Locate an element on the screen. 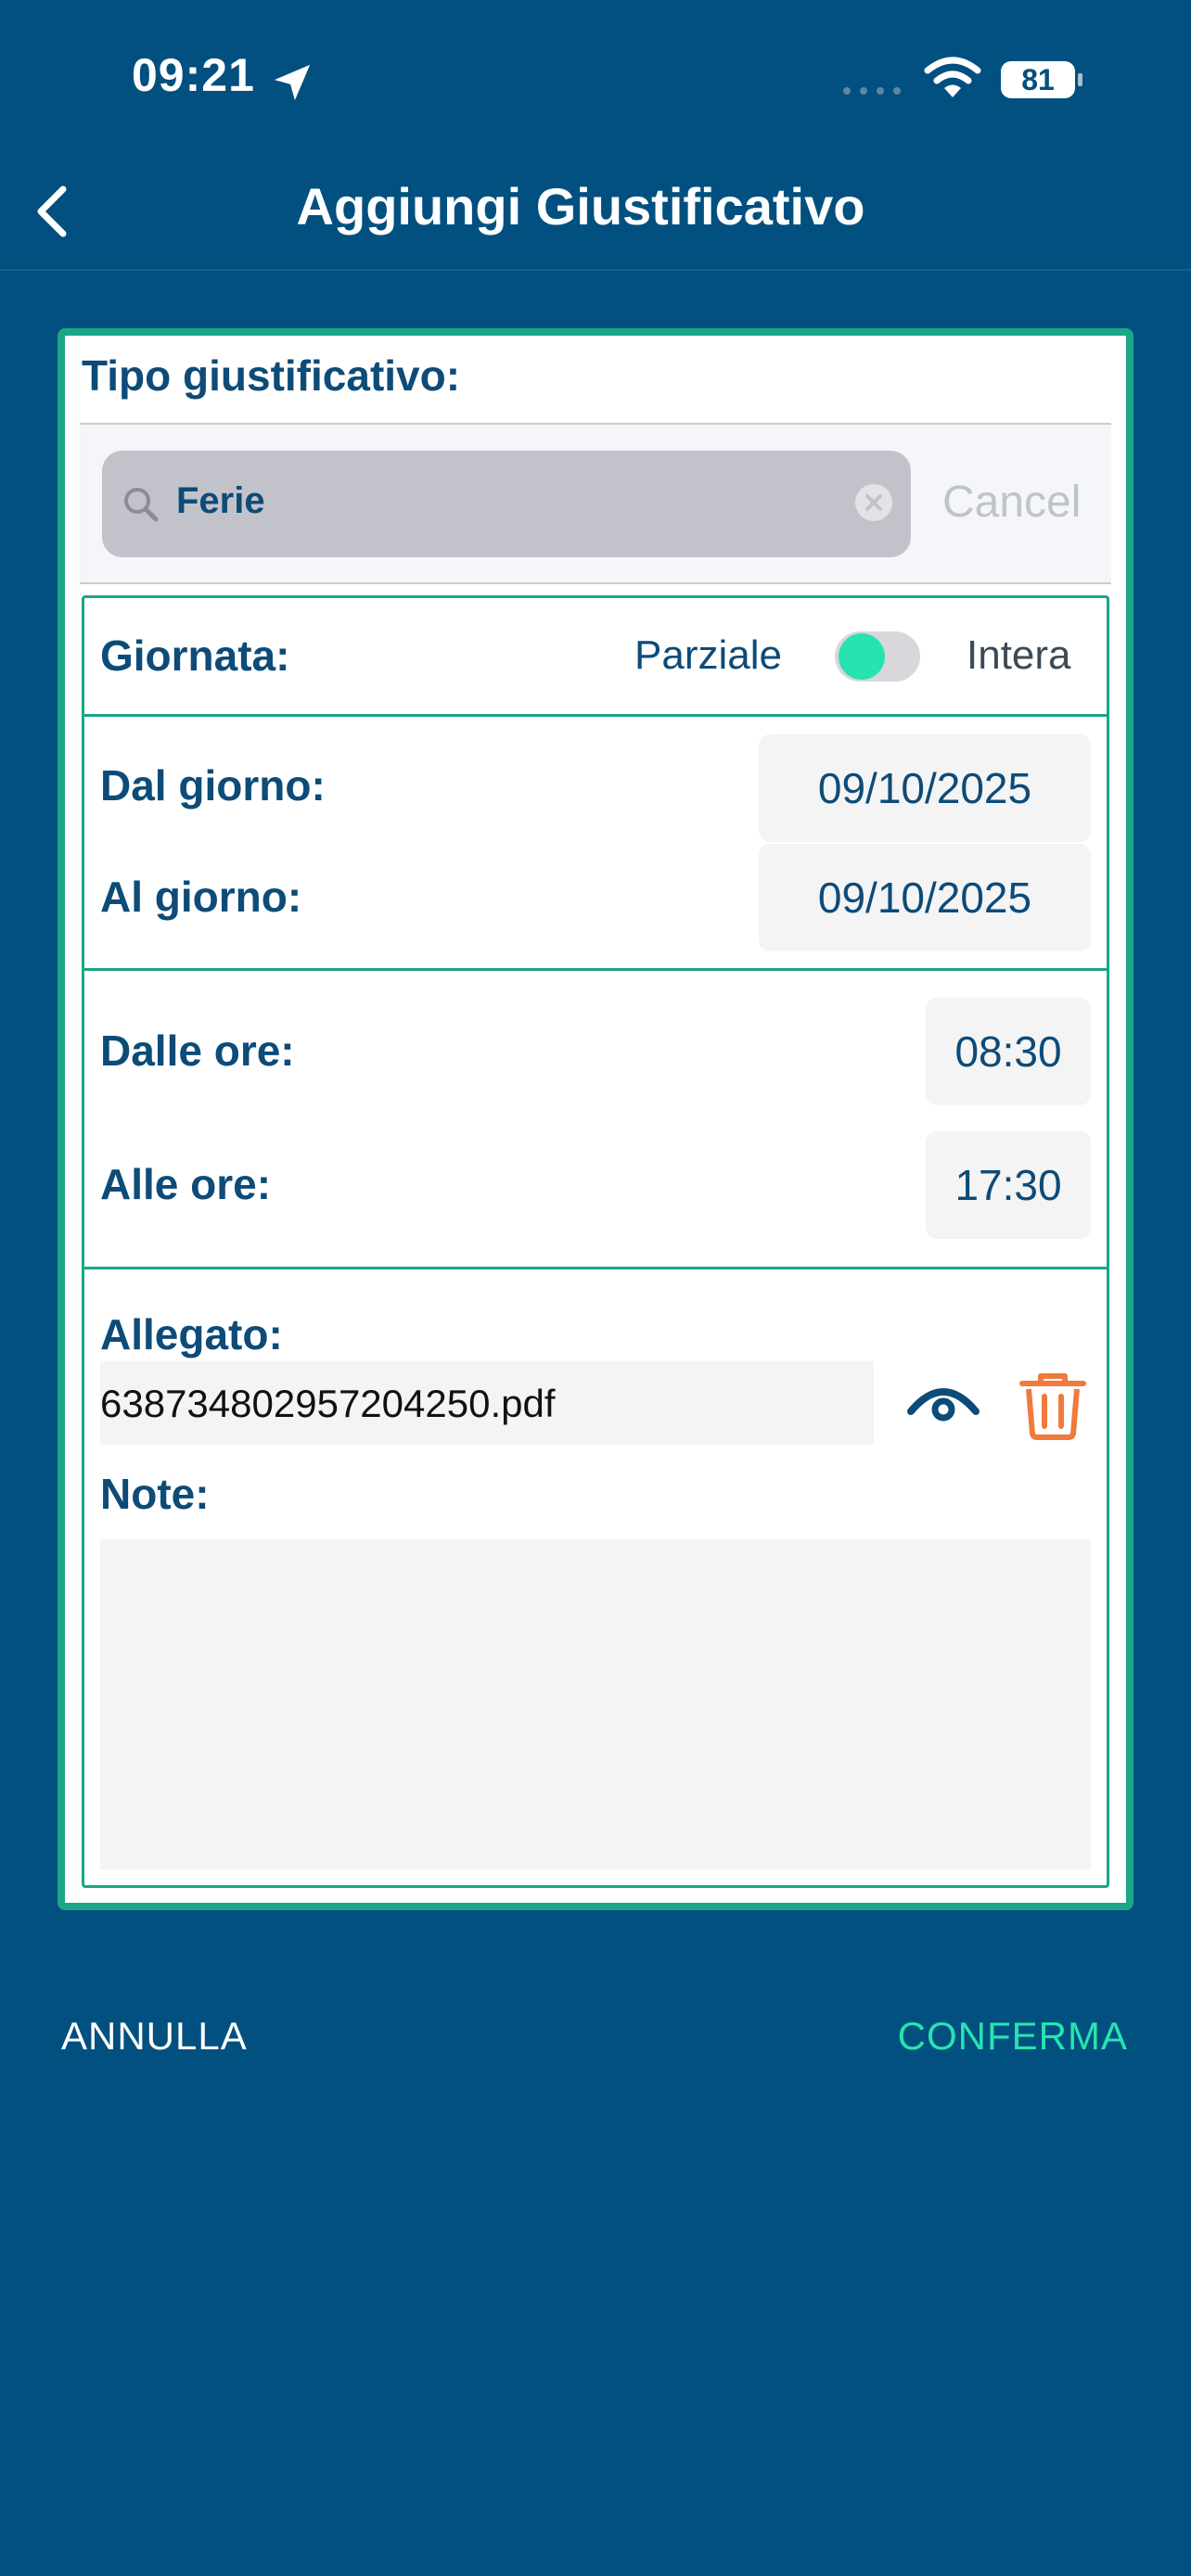 This screenshot has width=1191, height=2576. trash-icon is located at coordinates (1053, 1405).